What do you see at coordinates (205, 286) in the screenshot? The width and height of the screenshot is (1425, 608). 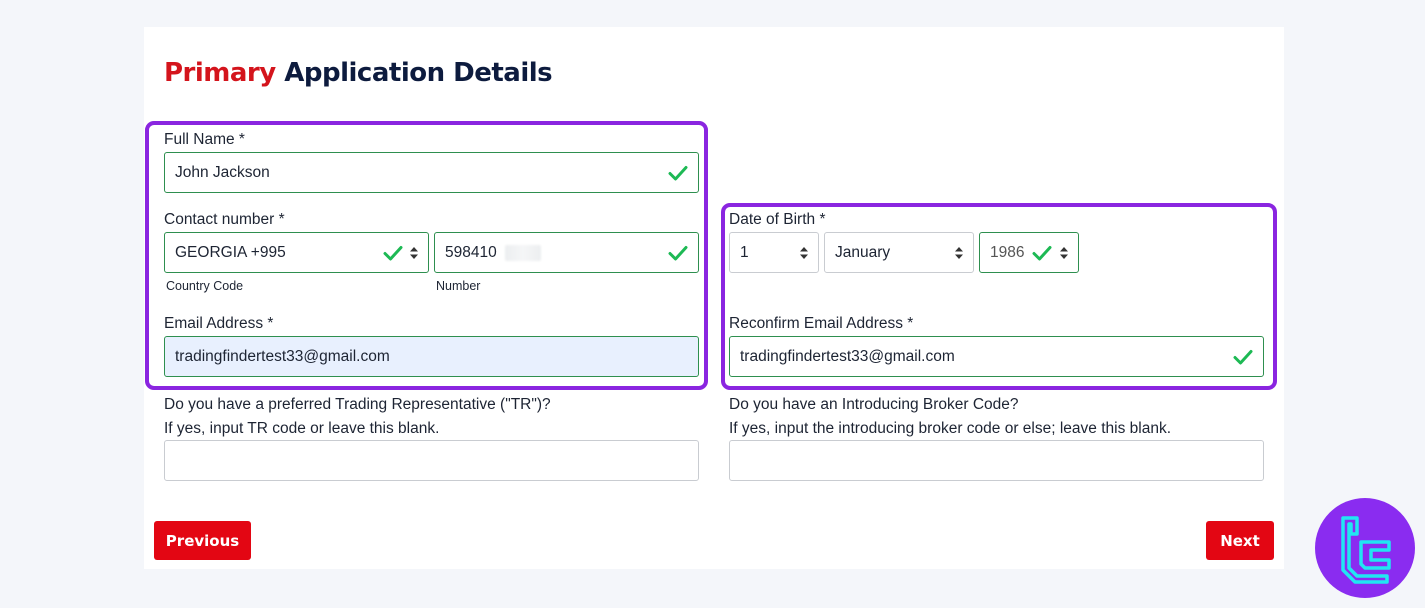 I see `country-code-sublabel: Country Code` at bounding box center [205, 286].